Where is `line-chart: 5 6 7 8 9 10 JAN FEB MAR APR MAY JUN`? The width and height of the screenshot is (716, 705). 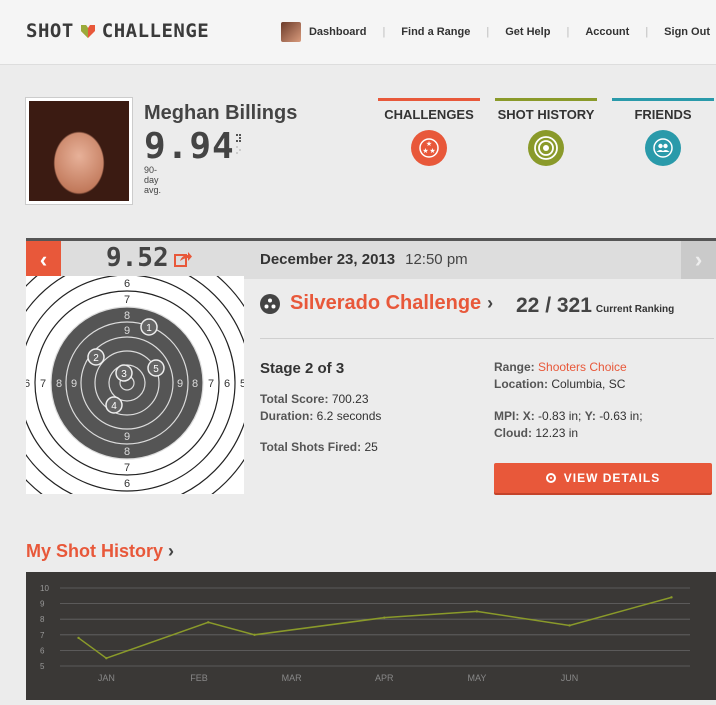 line-chart: 5 6 7 8 9 10 JAN FEB MAR APR MAY JUN is located at coordinates (365, 633).